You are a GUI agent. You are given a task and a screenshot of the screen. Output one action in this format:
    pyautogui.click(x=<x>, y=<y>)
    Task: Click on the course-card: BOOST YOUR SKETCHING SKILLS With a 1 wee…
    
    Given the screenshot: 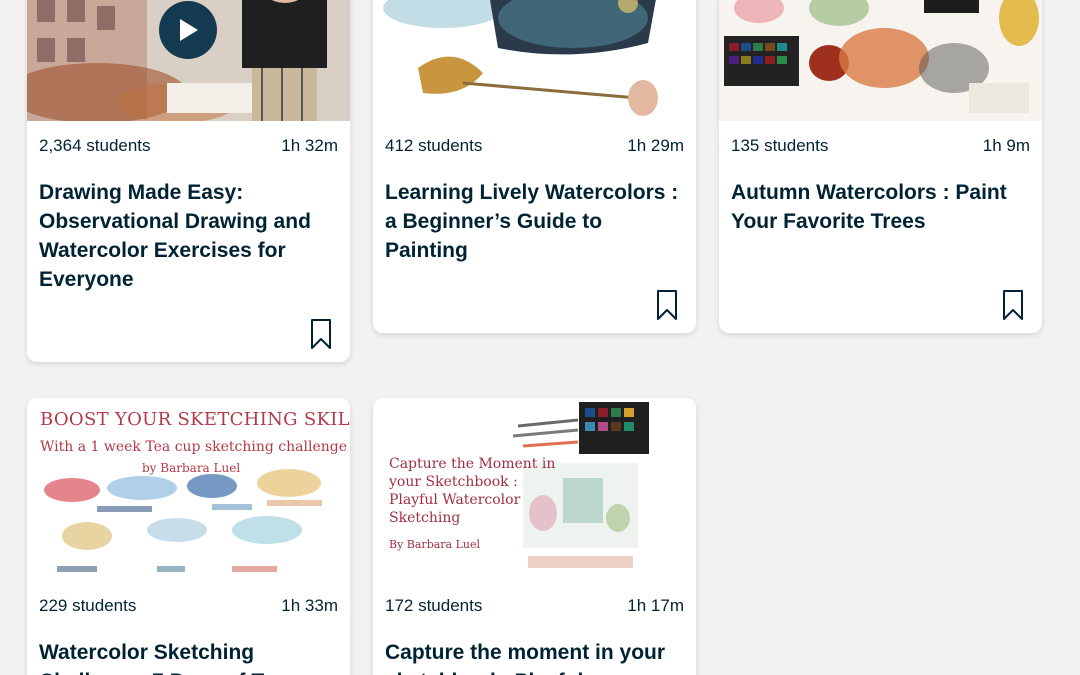 What is the action you would take?
    pyautogui.click(x=188, y=536)
    